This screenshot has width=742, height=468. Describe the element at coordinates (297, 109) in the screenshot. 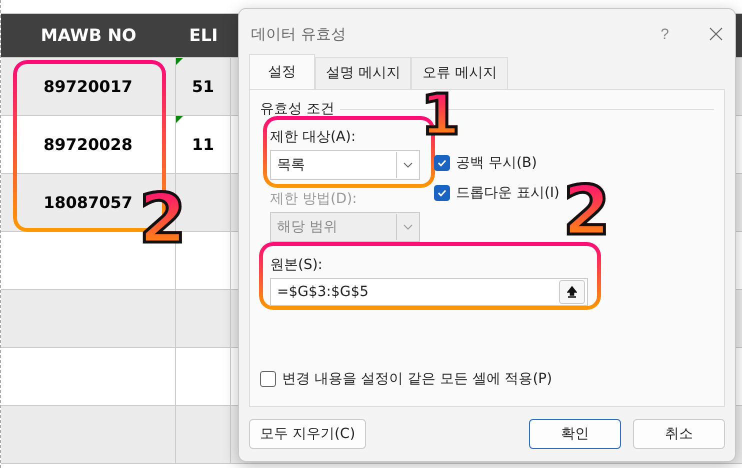

I see `group-title: 유효성 조건` at that location.